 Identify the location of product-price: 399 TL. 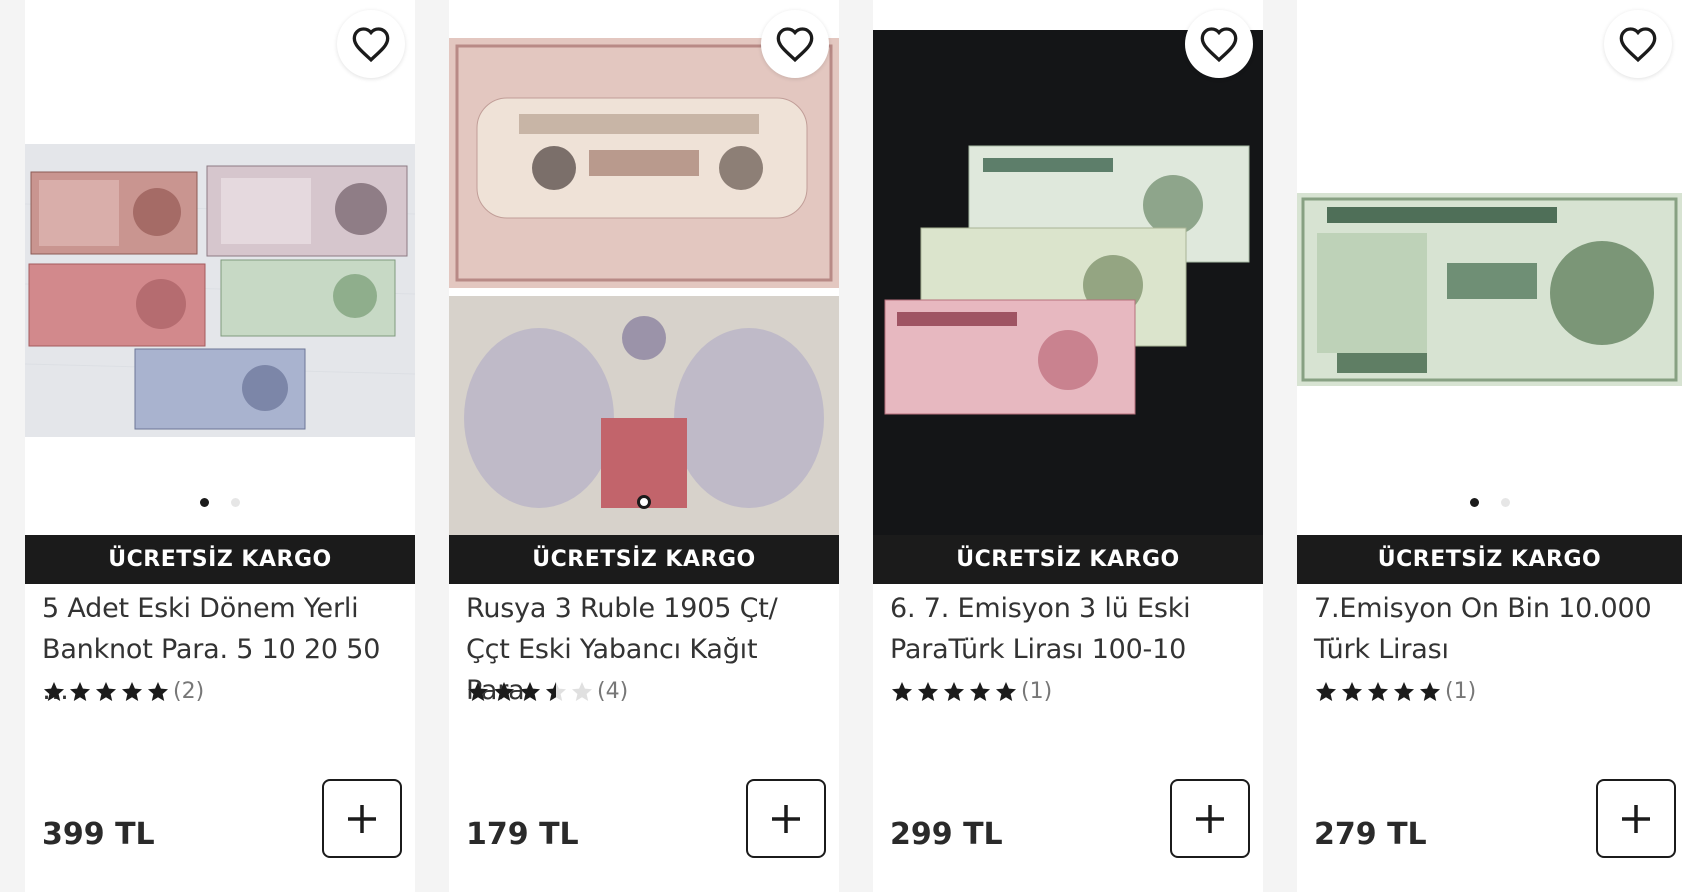
(98, 834).